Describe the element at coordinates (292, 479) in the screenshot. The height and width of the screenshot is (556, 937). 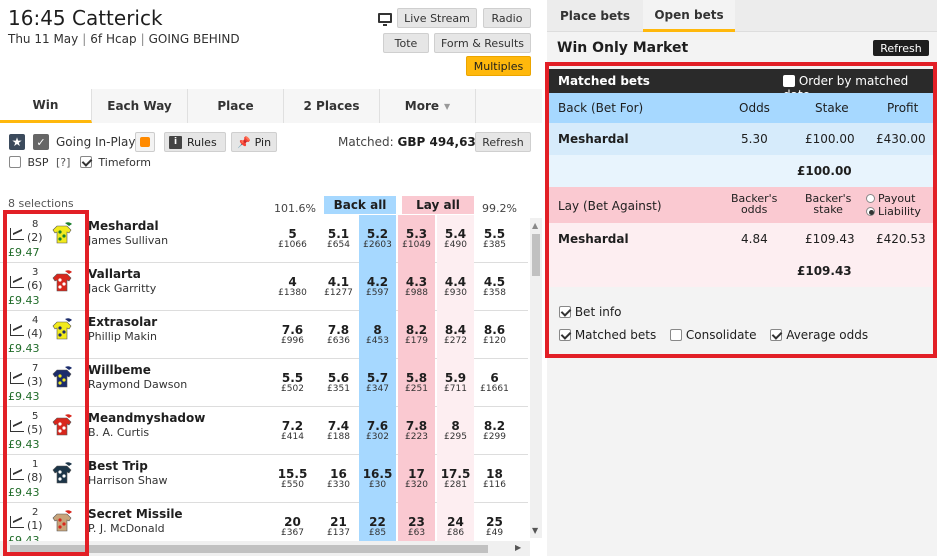
I see `back-price-3-cell: 15.5 £550` at that location.